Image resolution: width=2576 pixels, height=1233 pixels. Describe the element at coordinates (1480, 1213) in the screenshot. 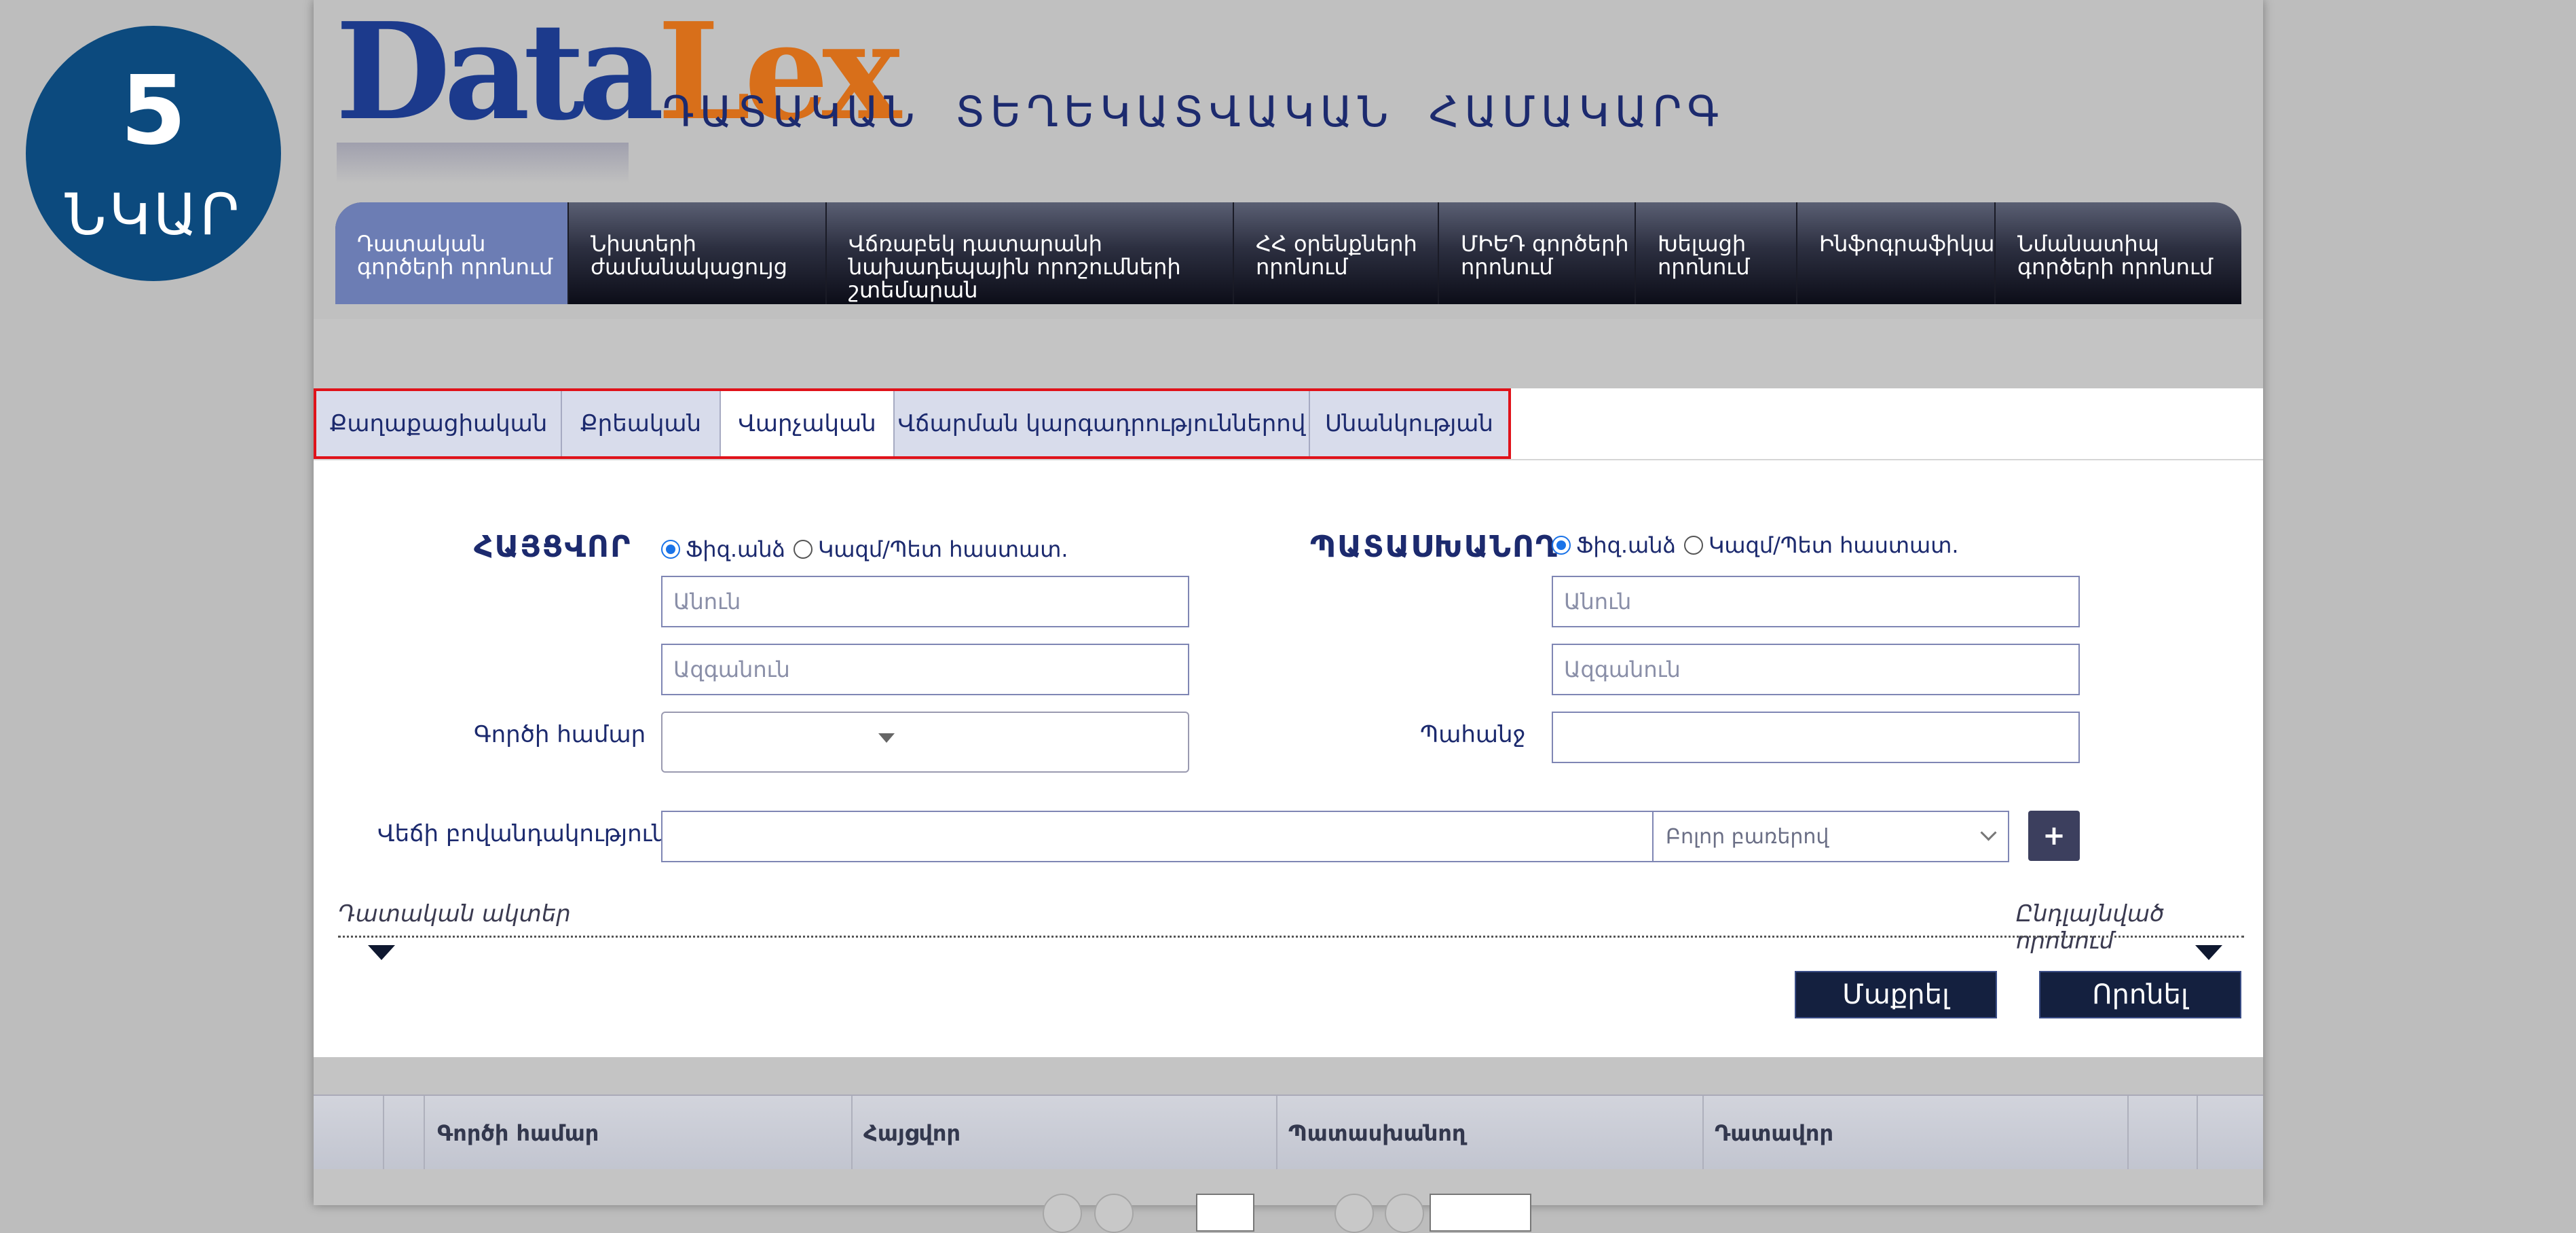

I see `page-size-select` at that location.